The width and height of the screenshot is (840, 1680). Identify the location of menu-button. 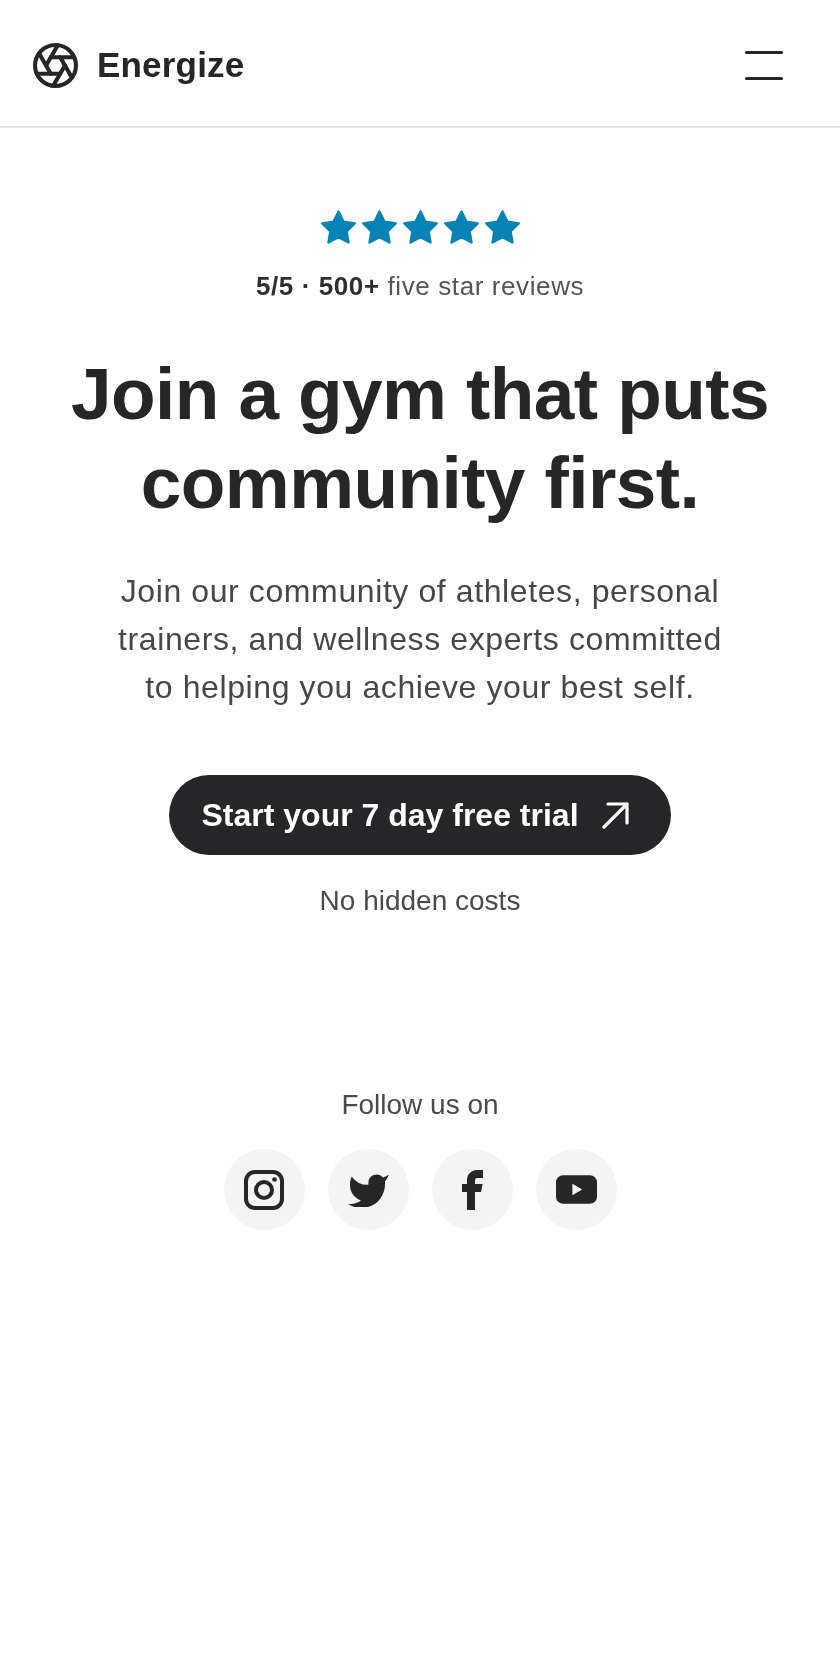
(764, 65).